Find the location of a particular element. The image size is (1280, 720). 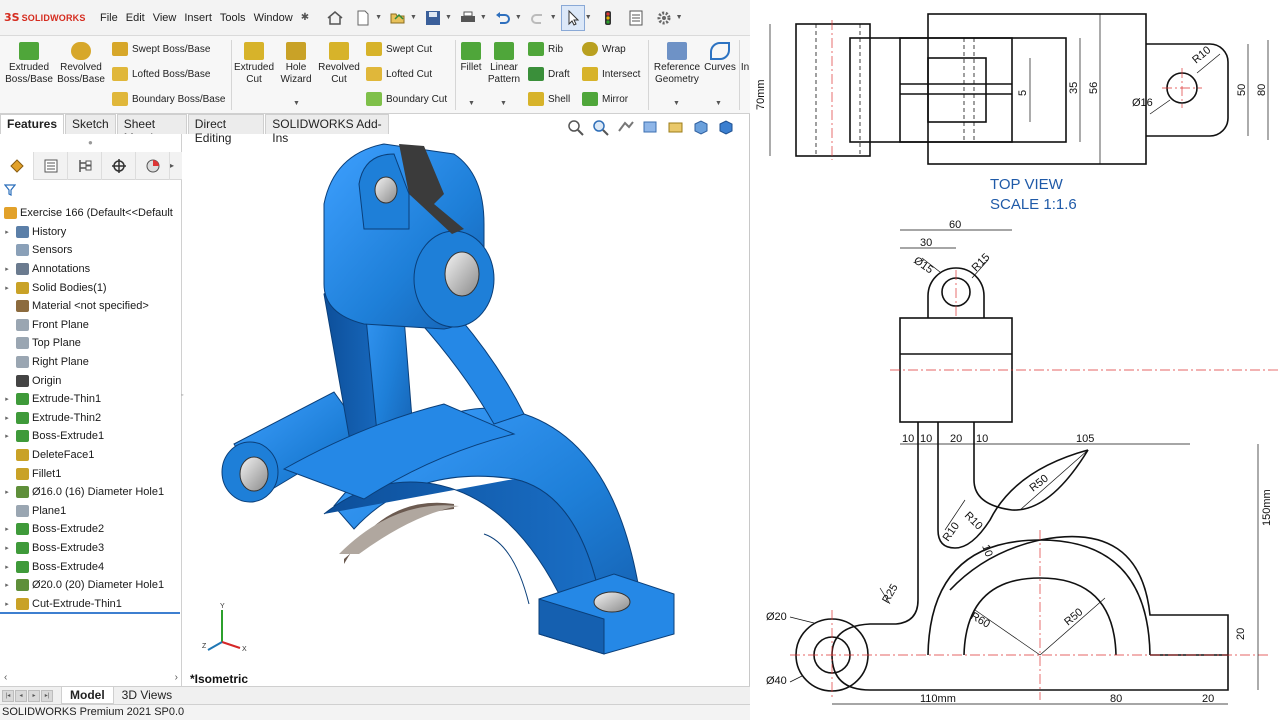

tab-3d-views: 3D Views is located at coordinates (147, 695).